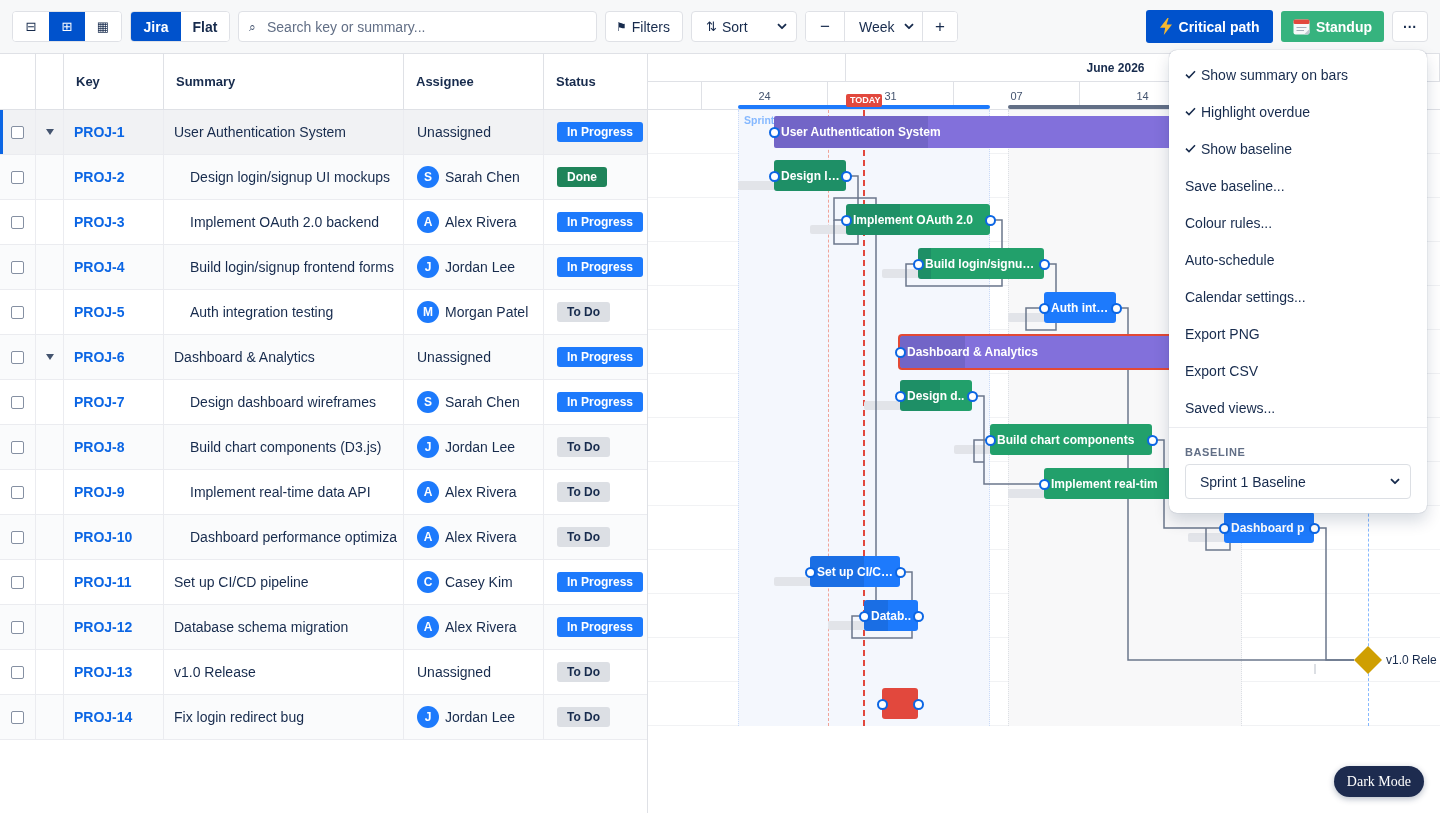 The image size is (1440, 813). I want to click on column-header: Key, so click(88, 81).